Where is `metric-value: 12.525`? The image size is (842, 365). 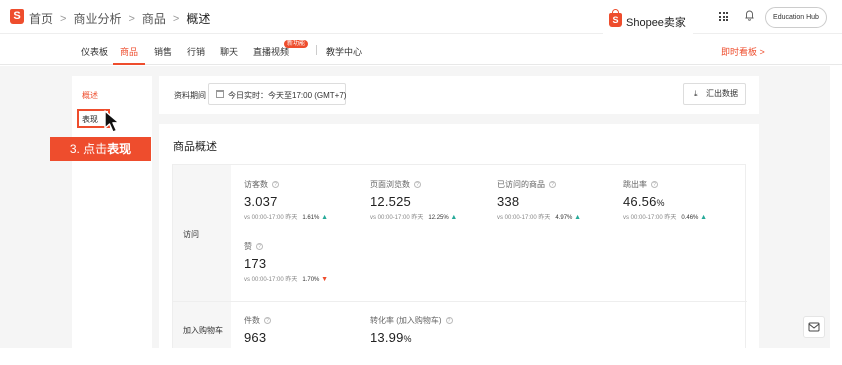
metric-value: 12.525 is located at coordinates (390, 201).